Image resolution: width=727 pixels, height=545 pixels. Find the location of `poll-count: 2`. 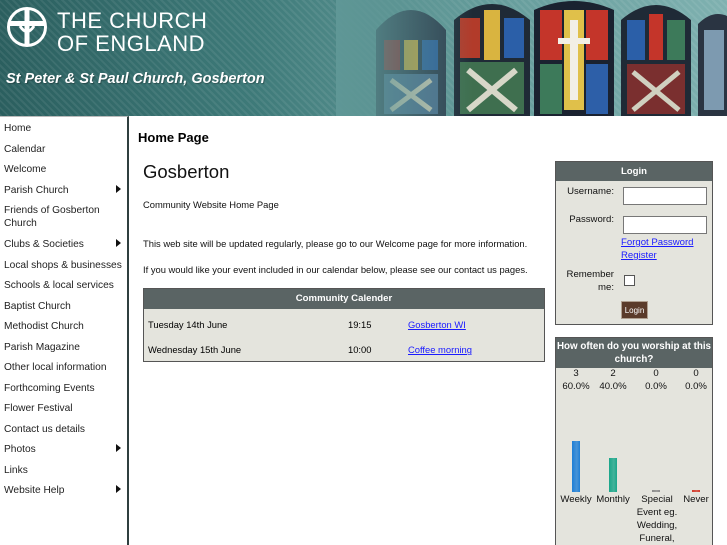

poll-count: 2 is located at coordinates (613, 373).